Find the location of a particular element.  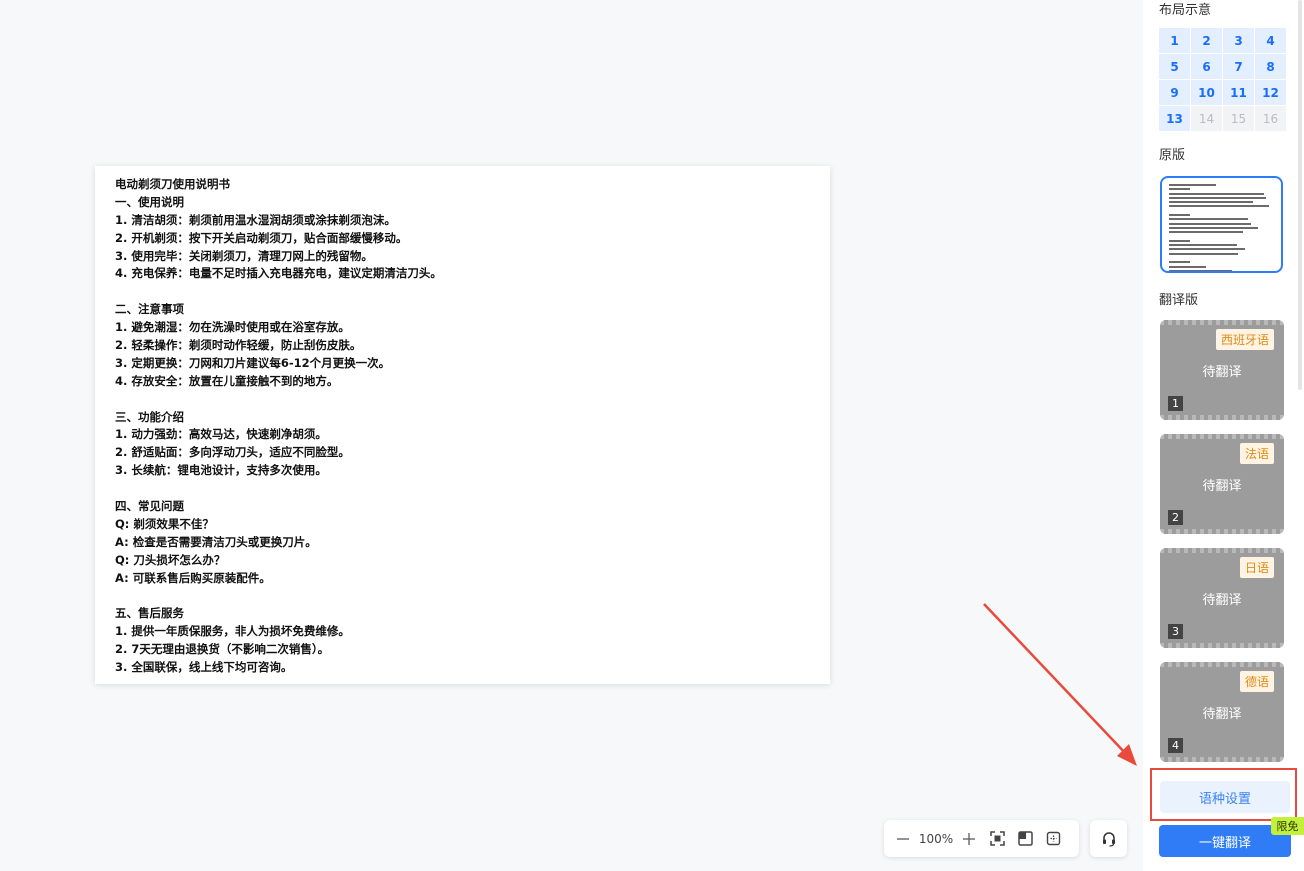

translation-card: 西班牙语 待翻译 1 is located at coordinates (1222, 370).